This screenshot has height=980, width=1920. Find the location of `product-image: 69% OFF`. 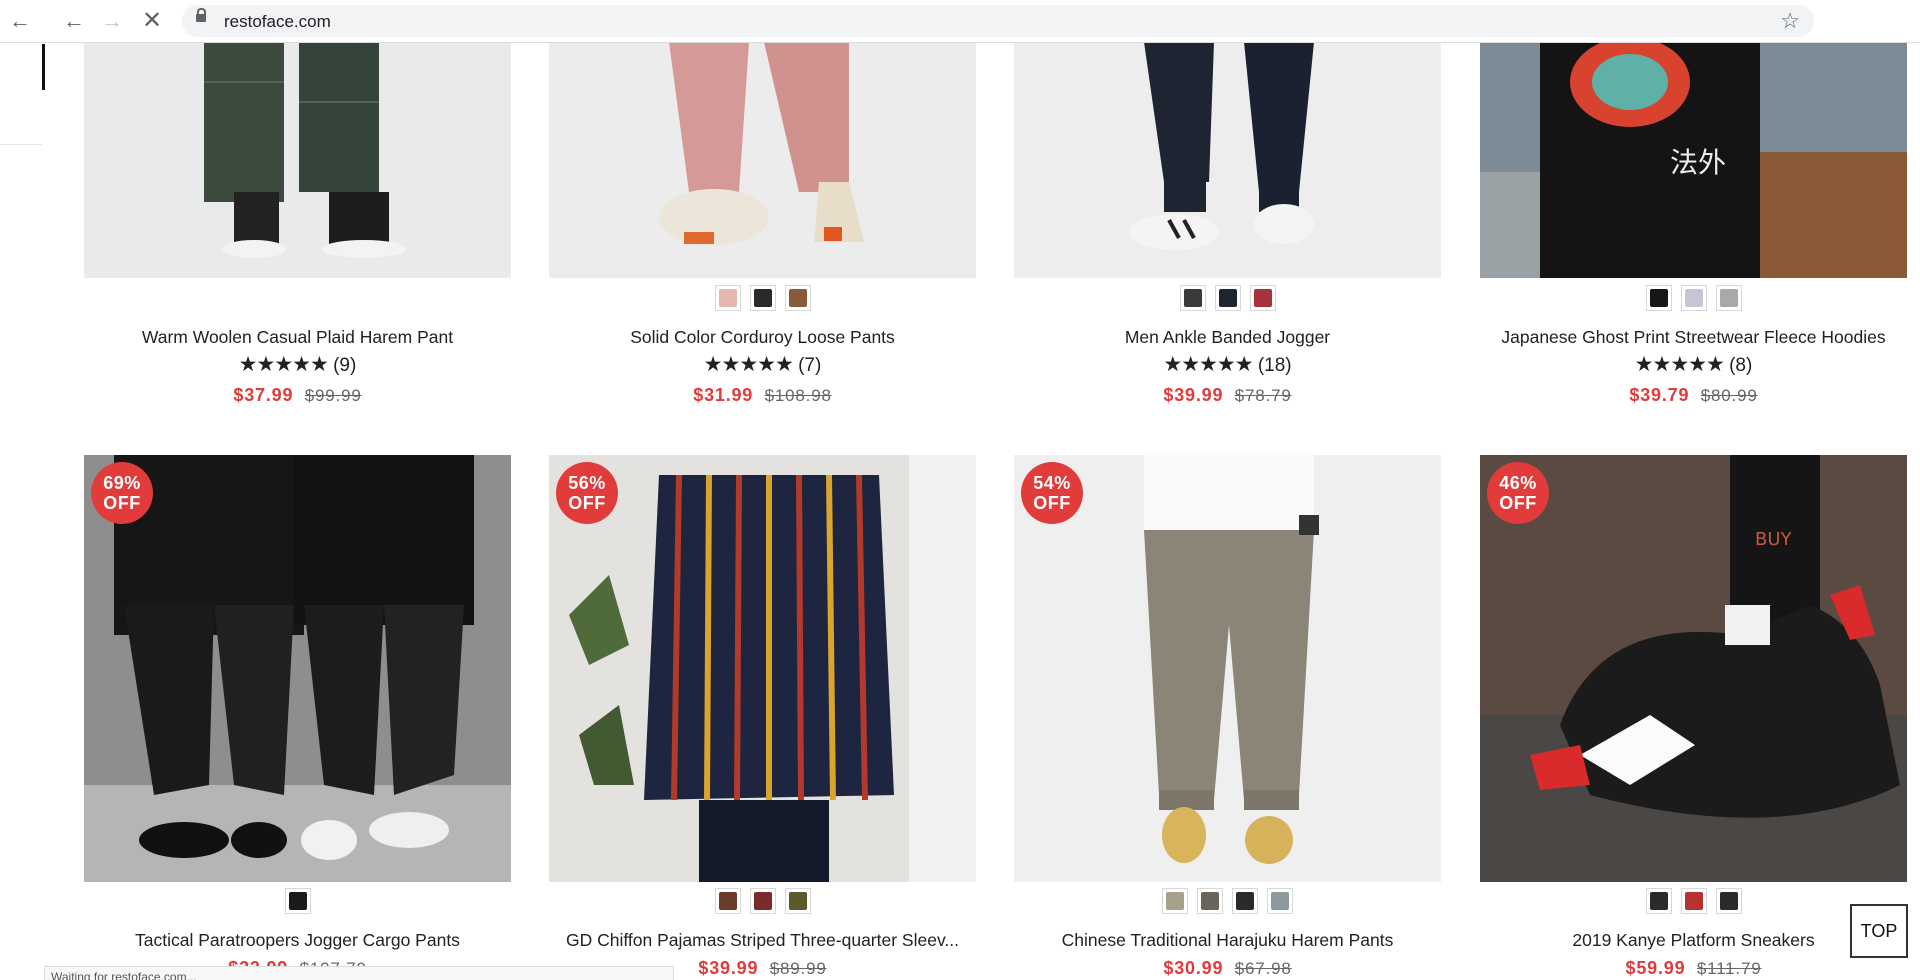

product-image: 69% OFF is located at coordinates (297, 668).